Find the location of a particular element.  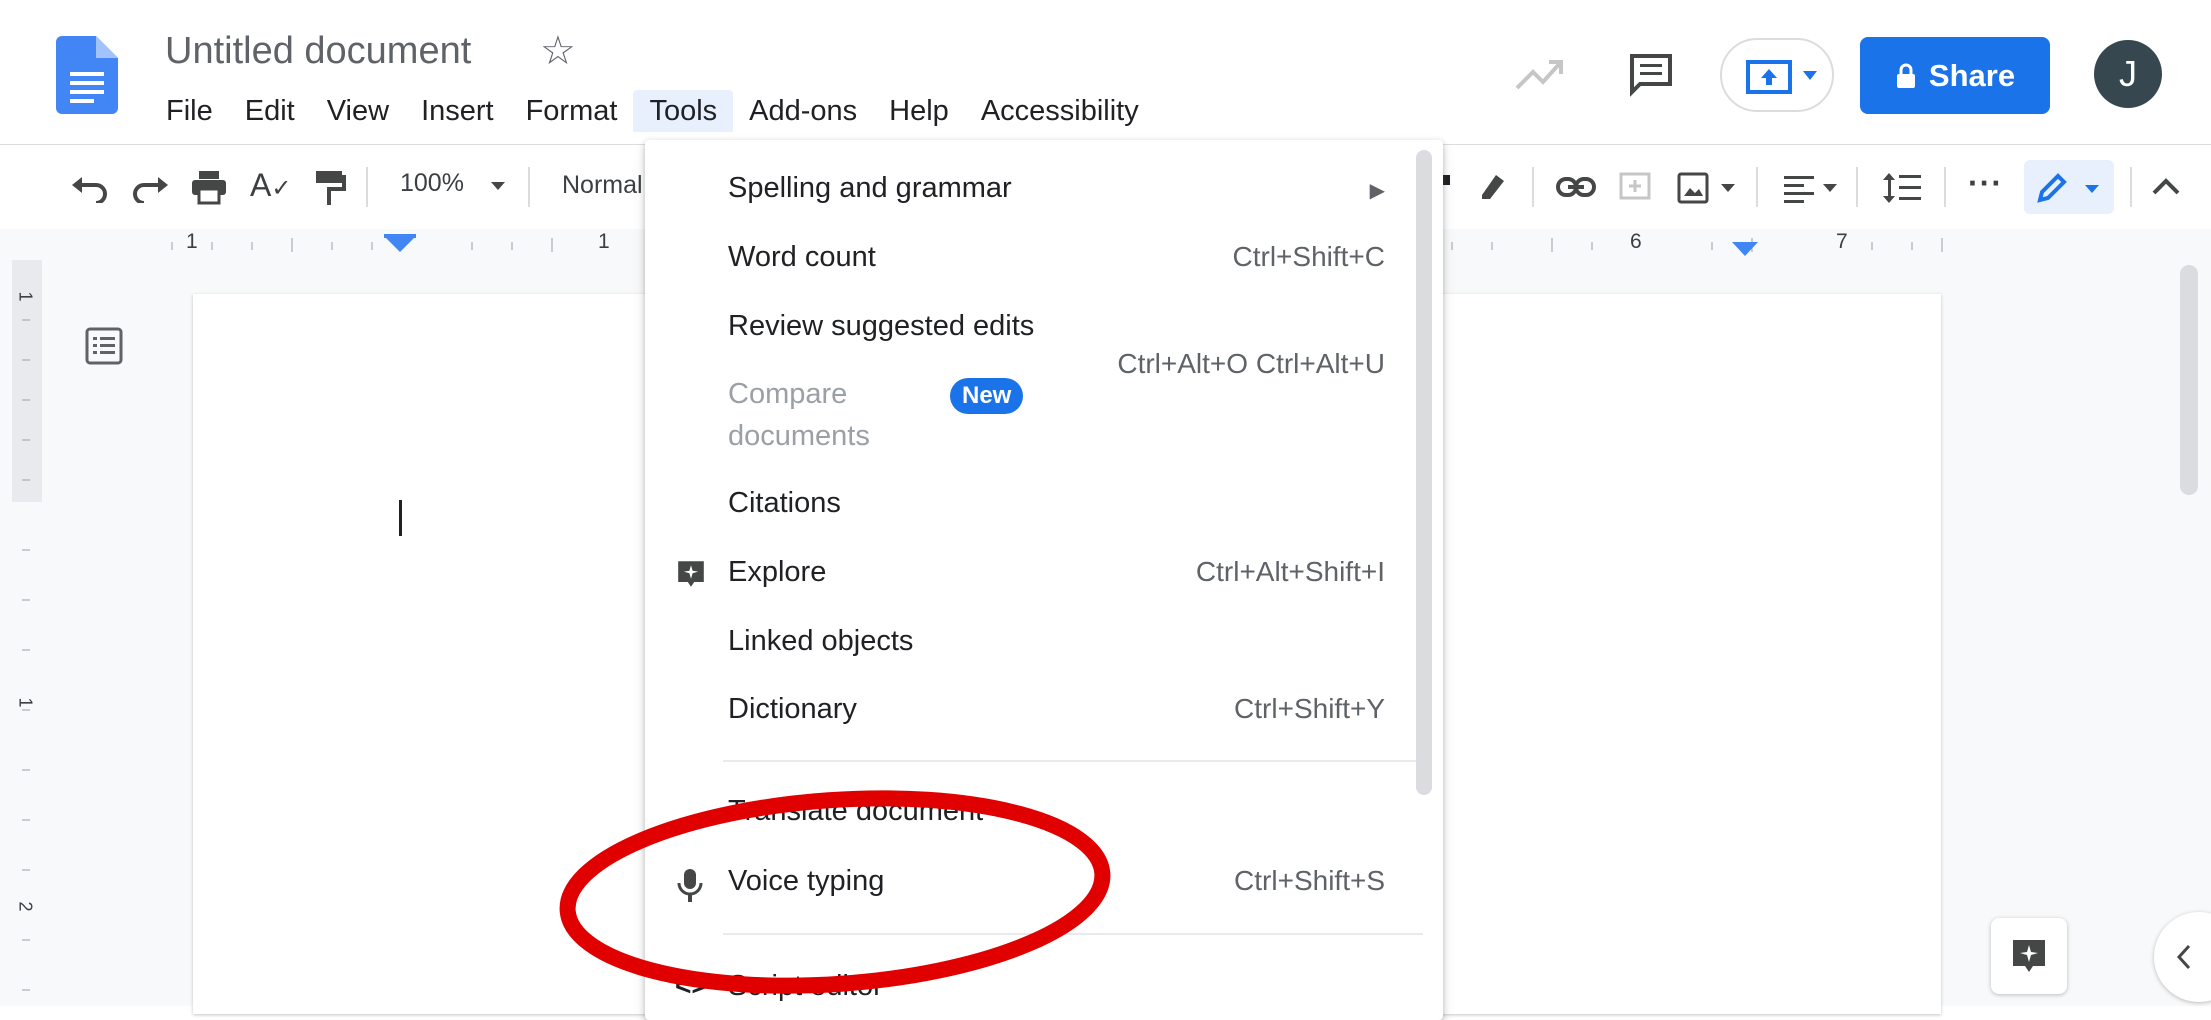

shortcut-label: Ctrl+Alt+Shift+I is located at coordinates (1290, 571).